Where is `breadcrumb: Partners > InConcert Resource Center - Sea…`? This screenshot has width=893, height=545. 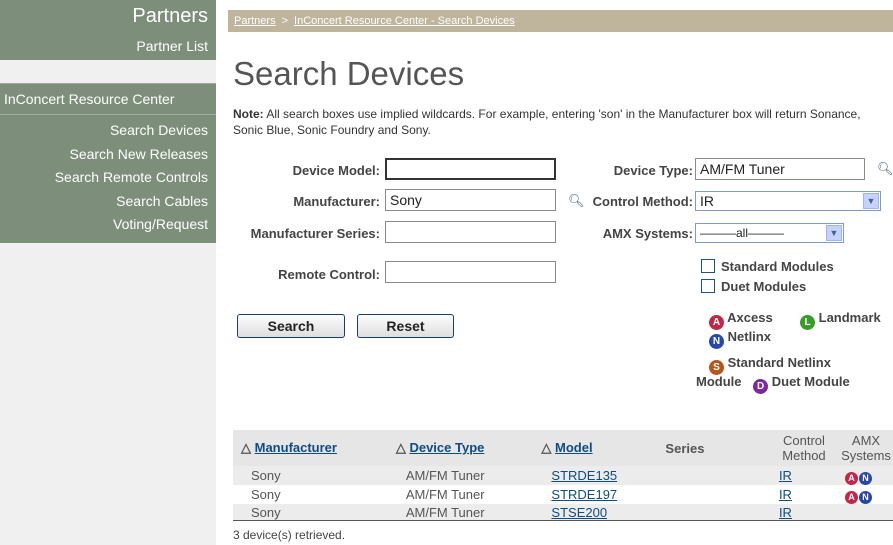
breadcrumb: Partners > InConcert Resource Center - Sea… is located at coordinates (560, 21).